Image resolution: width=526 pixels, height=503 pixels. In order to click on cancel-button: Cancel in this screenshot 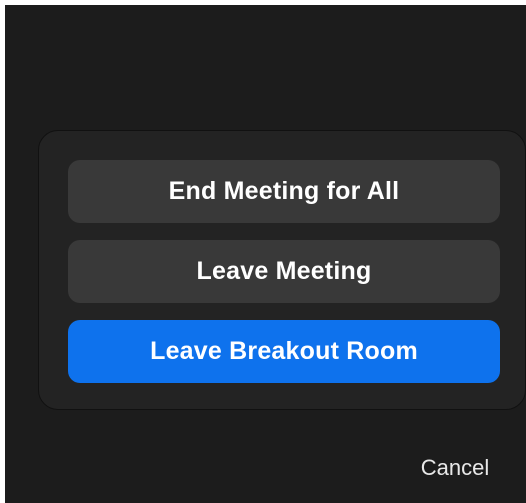, I will do `click(455, 468)`.